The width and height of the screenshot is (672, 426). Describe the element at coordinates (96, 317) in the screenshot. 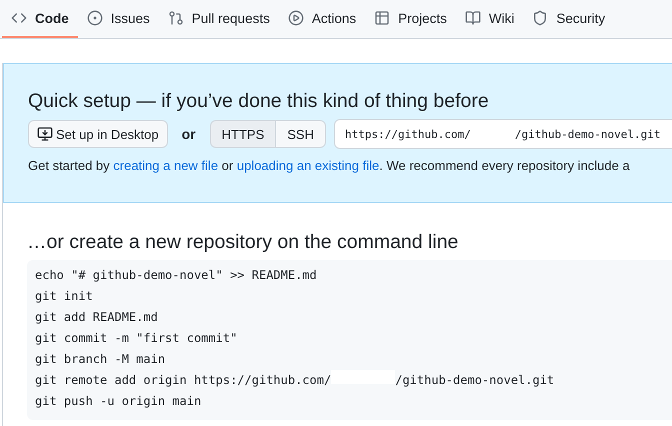

I see `code-line: git add README.md` at that location.